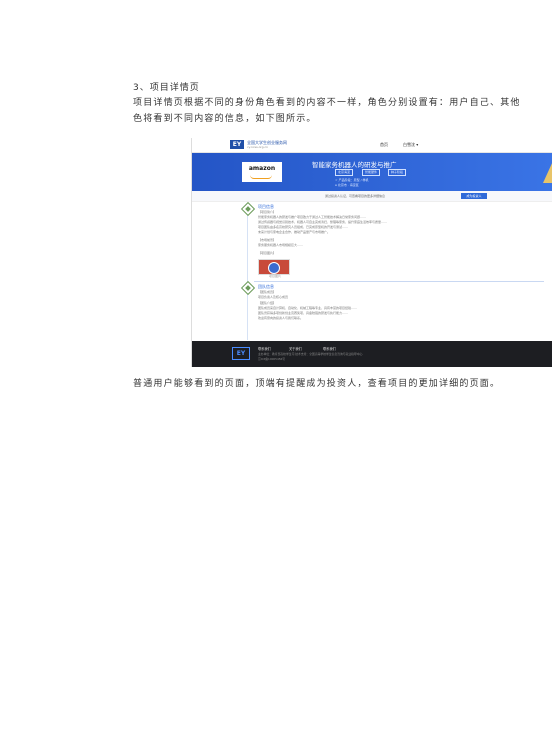  Describe the element at coordinates (274, 267) in the screenshot. I see `project-image-thumbnail` at that location.